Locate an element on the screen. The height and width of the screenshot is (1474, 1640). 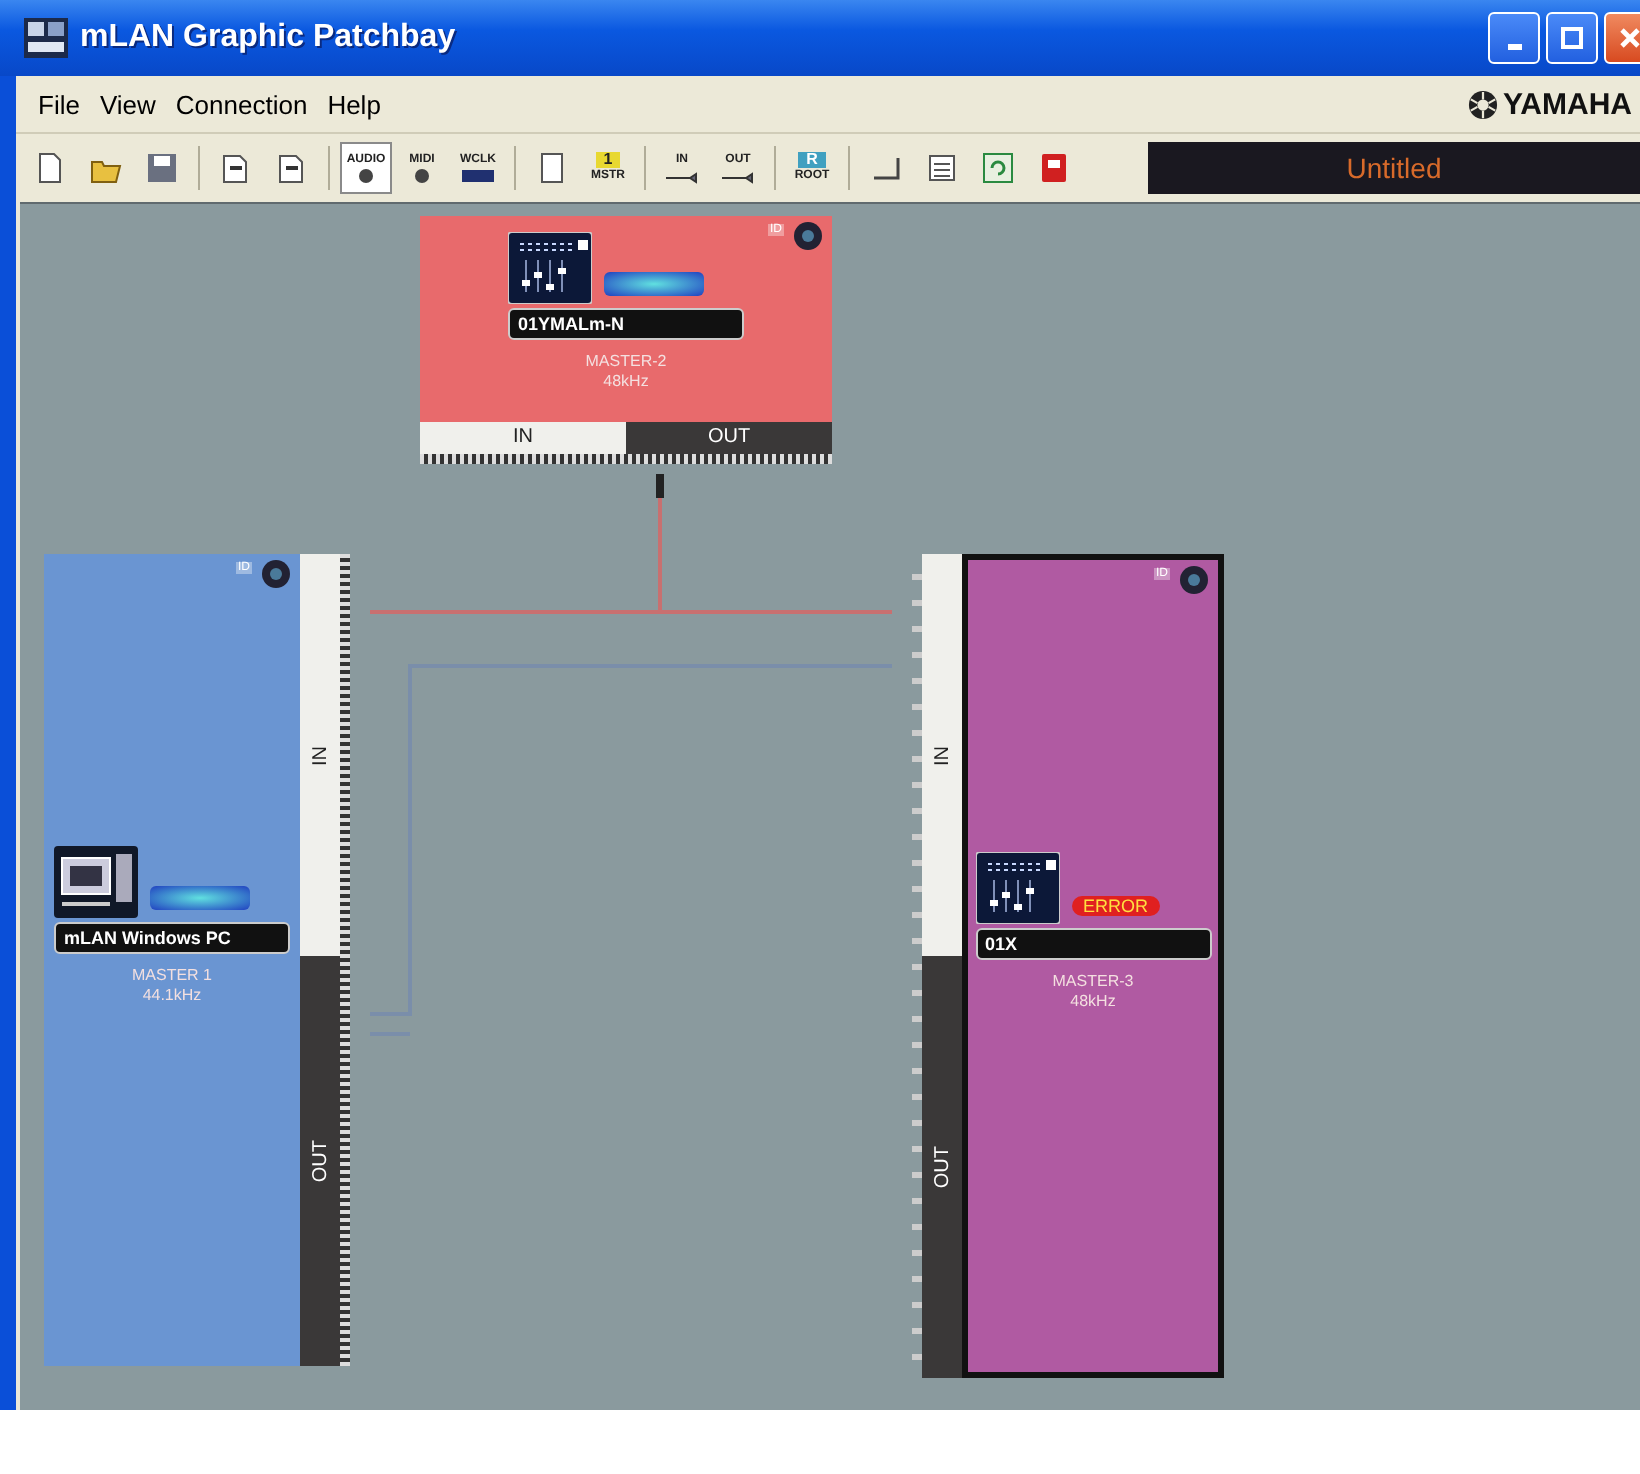
clock-role: MASTER-2 is located at coordinates (626, 362).